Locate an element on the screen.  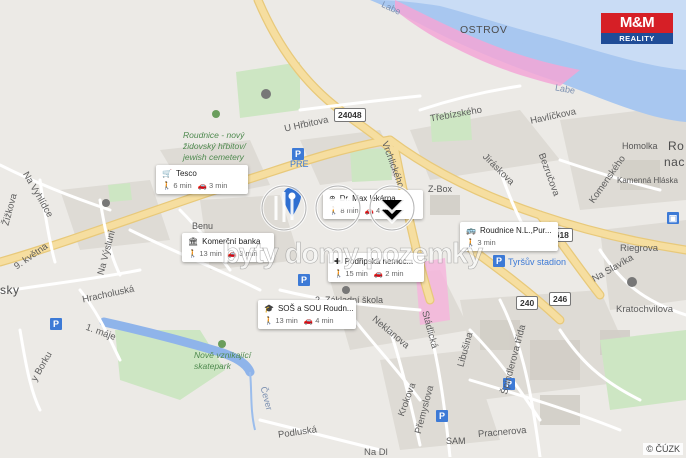
label-kratochvilova: Kratochvilova is located at coordinates (645, 309).